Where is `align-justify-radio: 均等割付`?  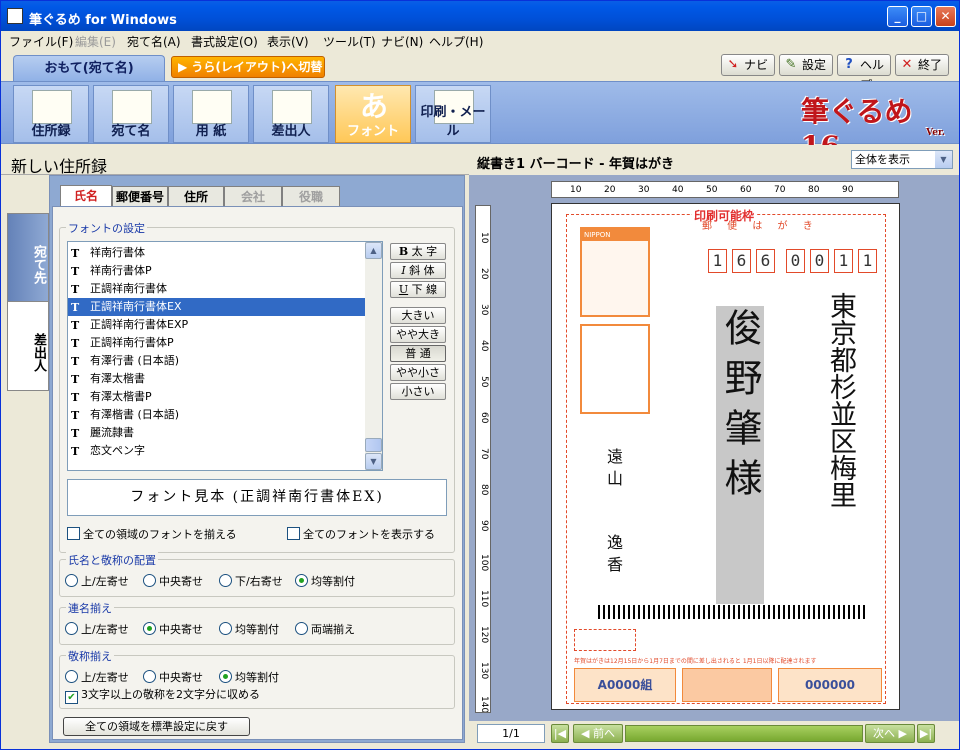 align-justify-radio: 均等割付 is located at coordinates (325, 581).